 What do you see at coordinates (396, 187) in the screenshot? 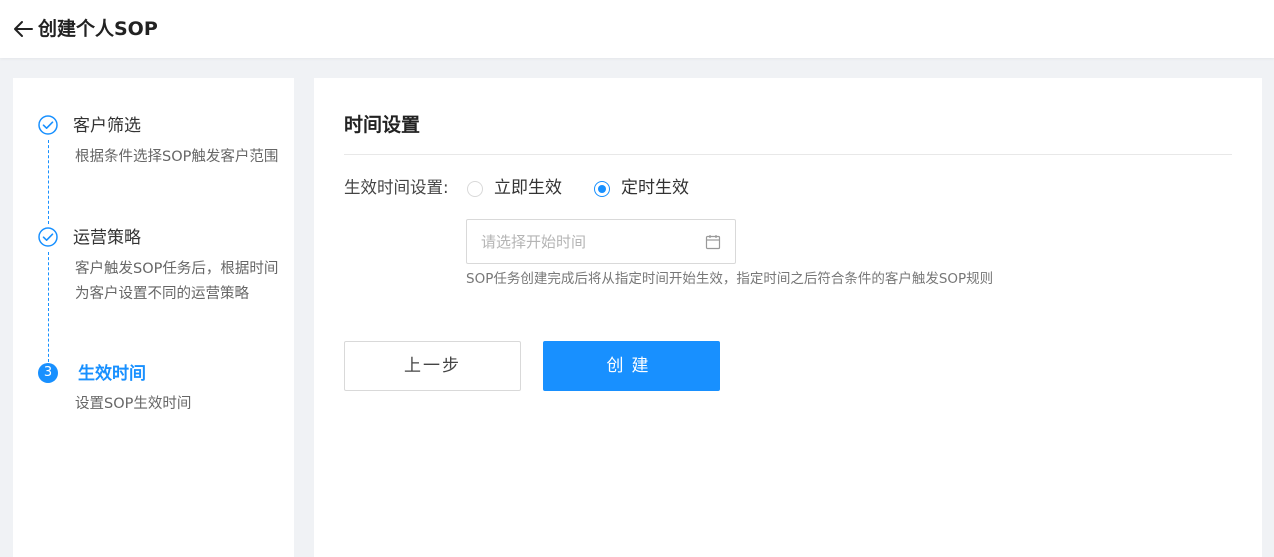
I see `effective-time-label: 生效时间设置:` at bounding box center [396, 187].